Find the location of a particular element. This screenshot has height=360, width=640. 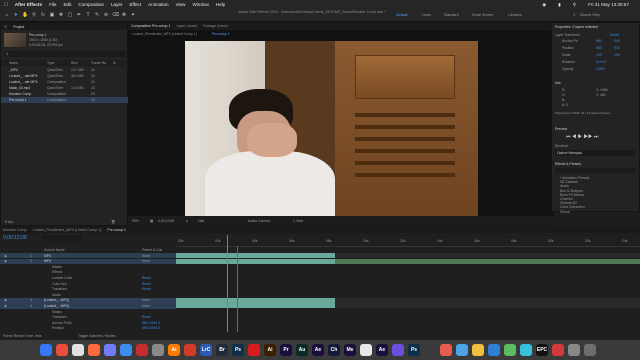

layer-row: ◉ 3 [Looked_...MP4] None is located at coordinates (88, 300).